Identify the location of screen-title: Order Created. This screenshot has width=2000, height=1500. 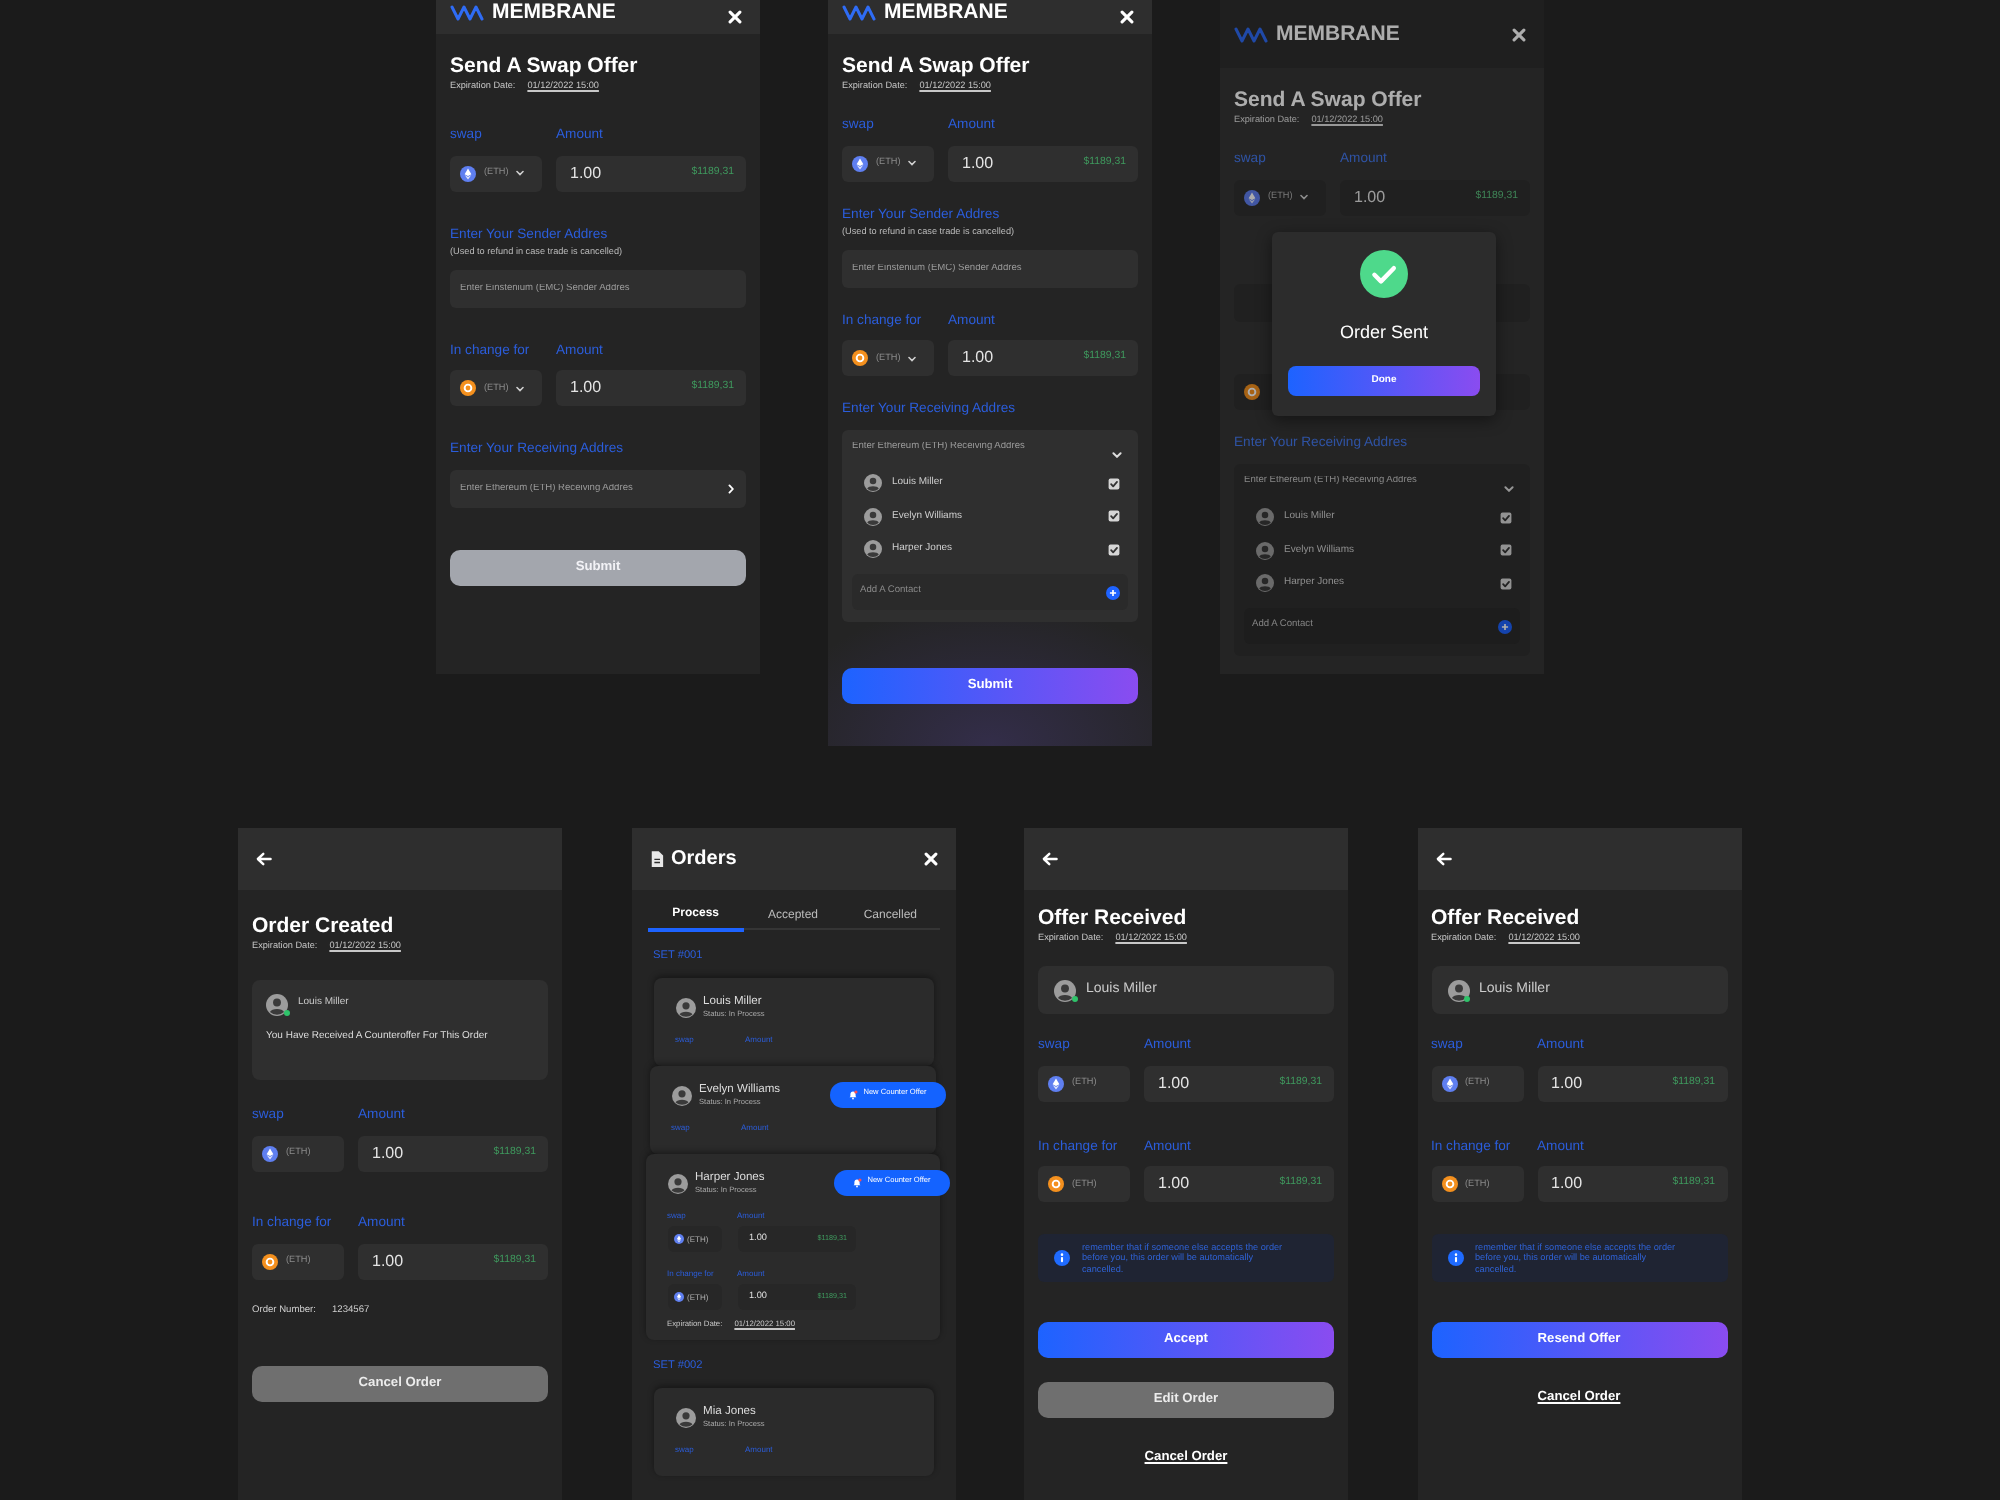
(324, 926).